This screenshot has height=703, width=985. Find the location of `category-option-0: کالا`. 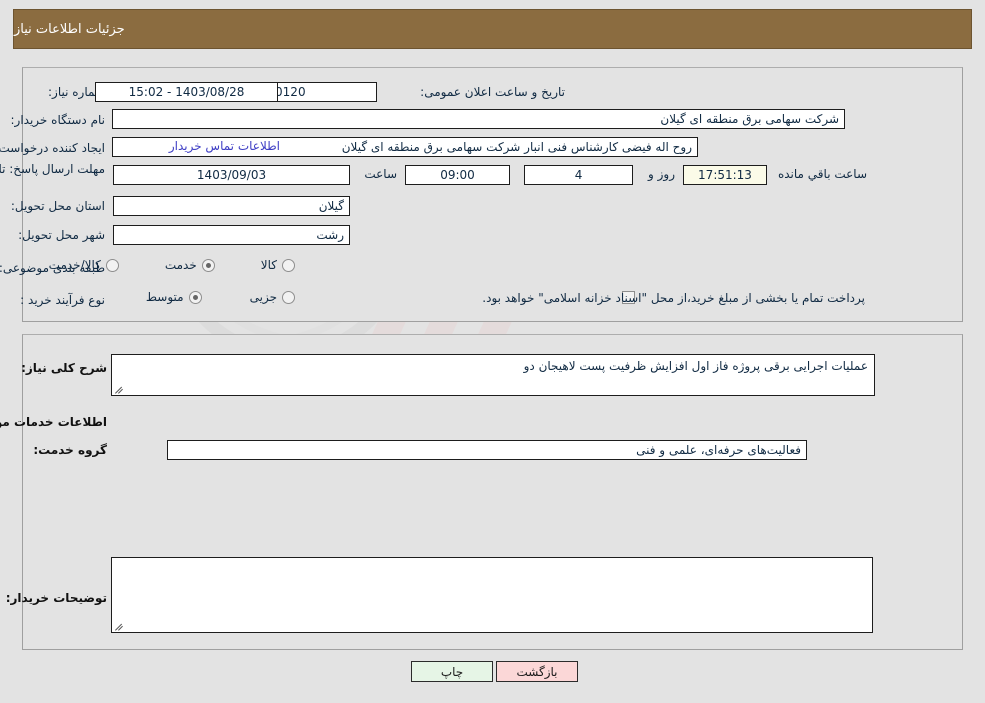

category-option-0: کالا is located at coordinates (278, 265).